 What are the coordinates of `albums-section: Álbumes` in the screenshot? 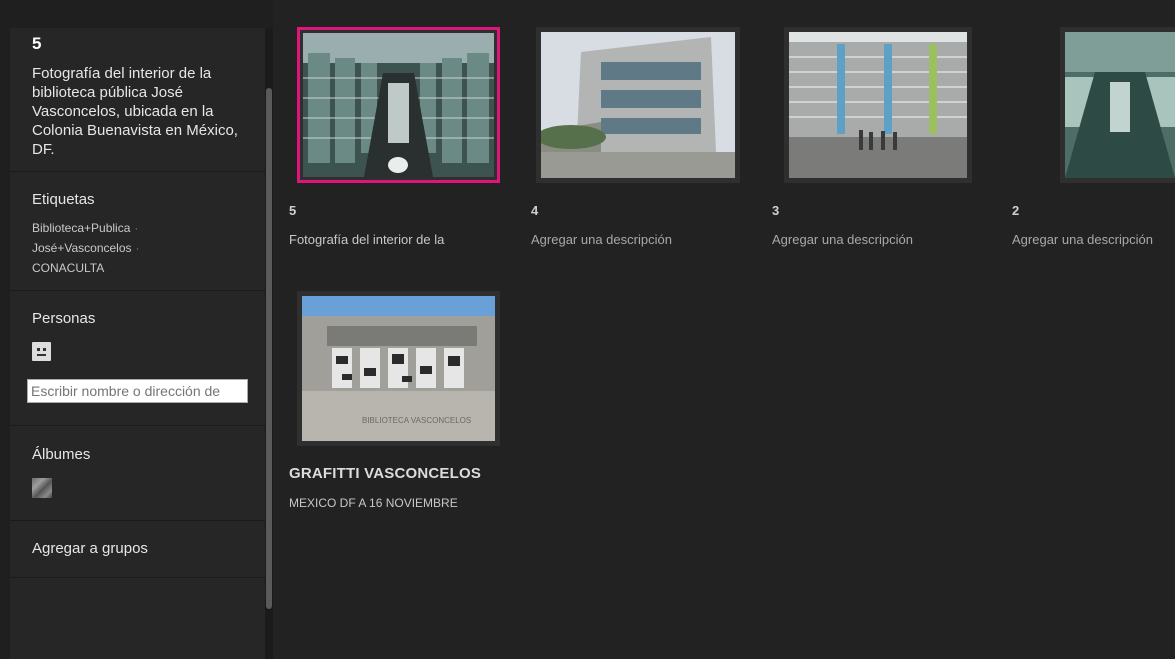 It's located at (137, 473).